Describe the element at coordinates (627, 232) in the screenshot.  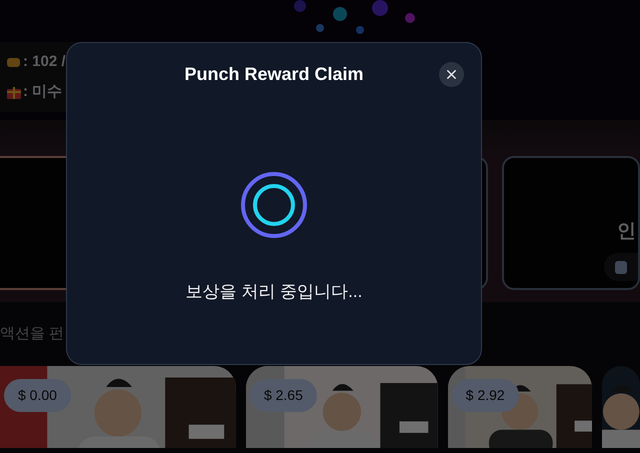
I see `card-title: 인` at that location.